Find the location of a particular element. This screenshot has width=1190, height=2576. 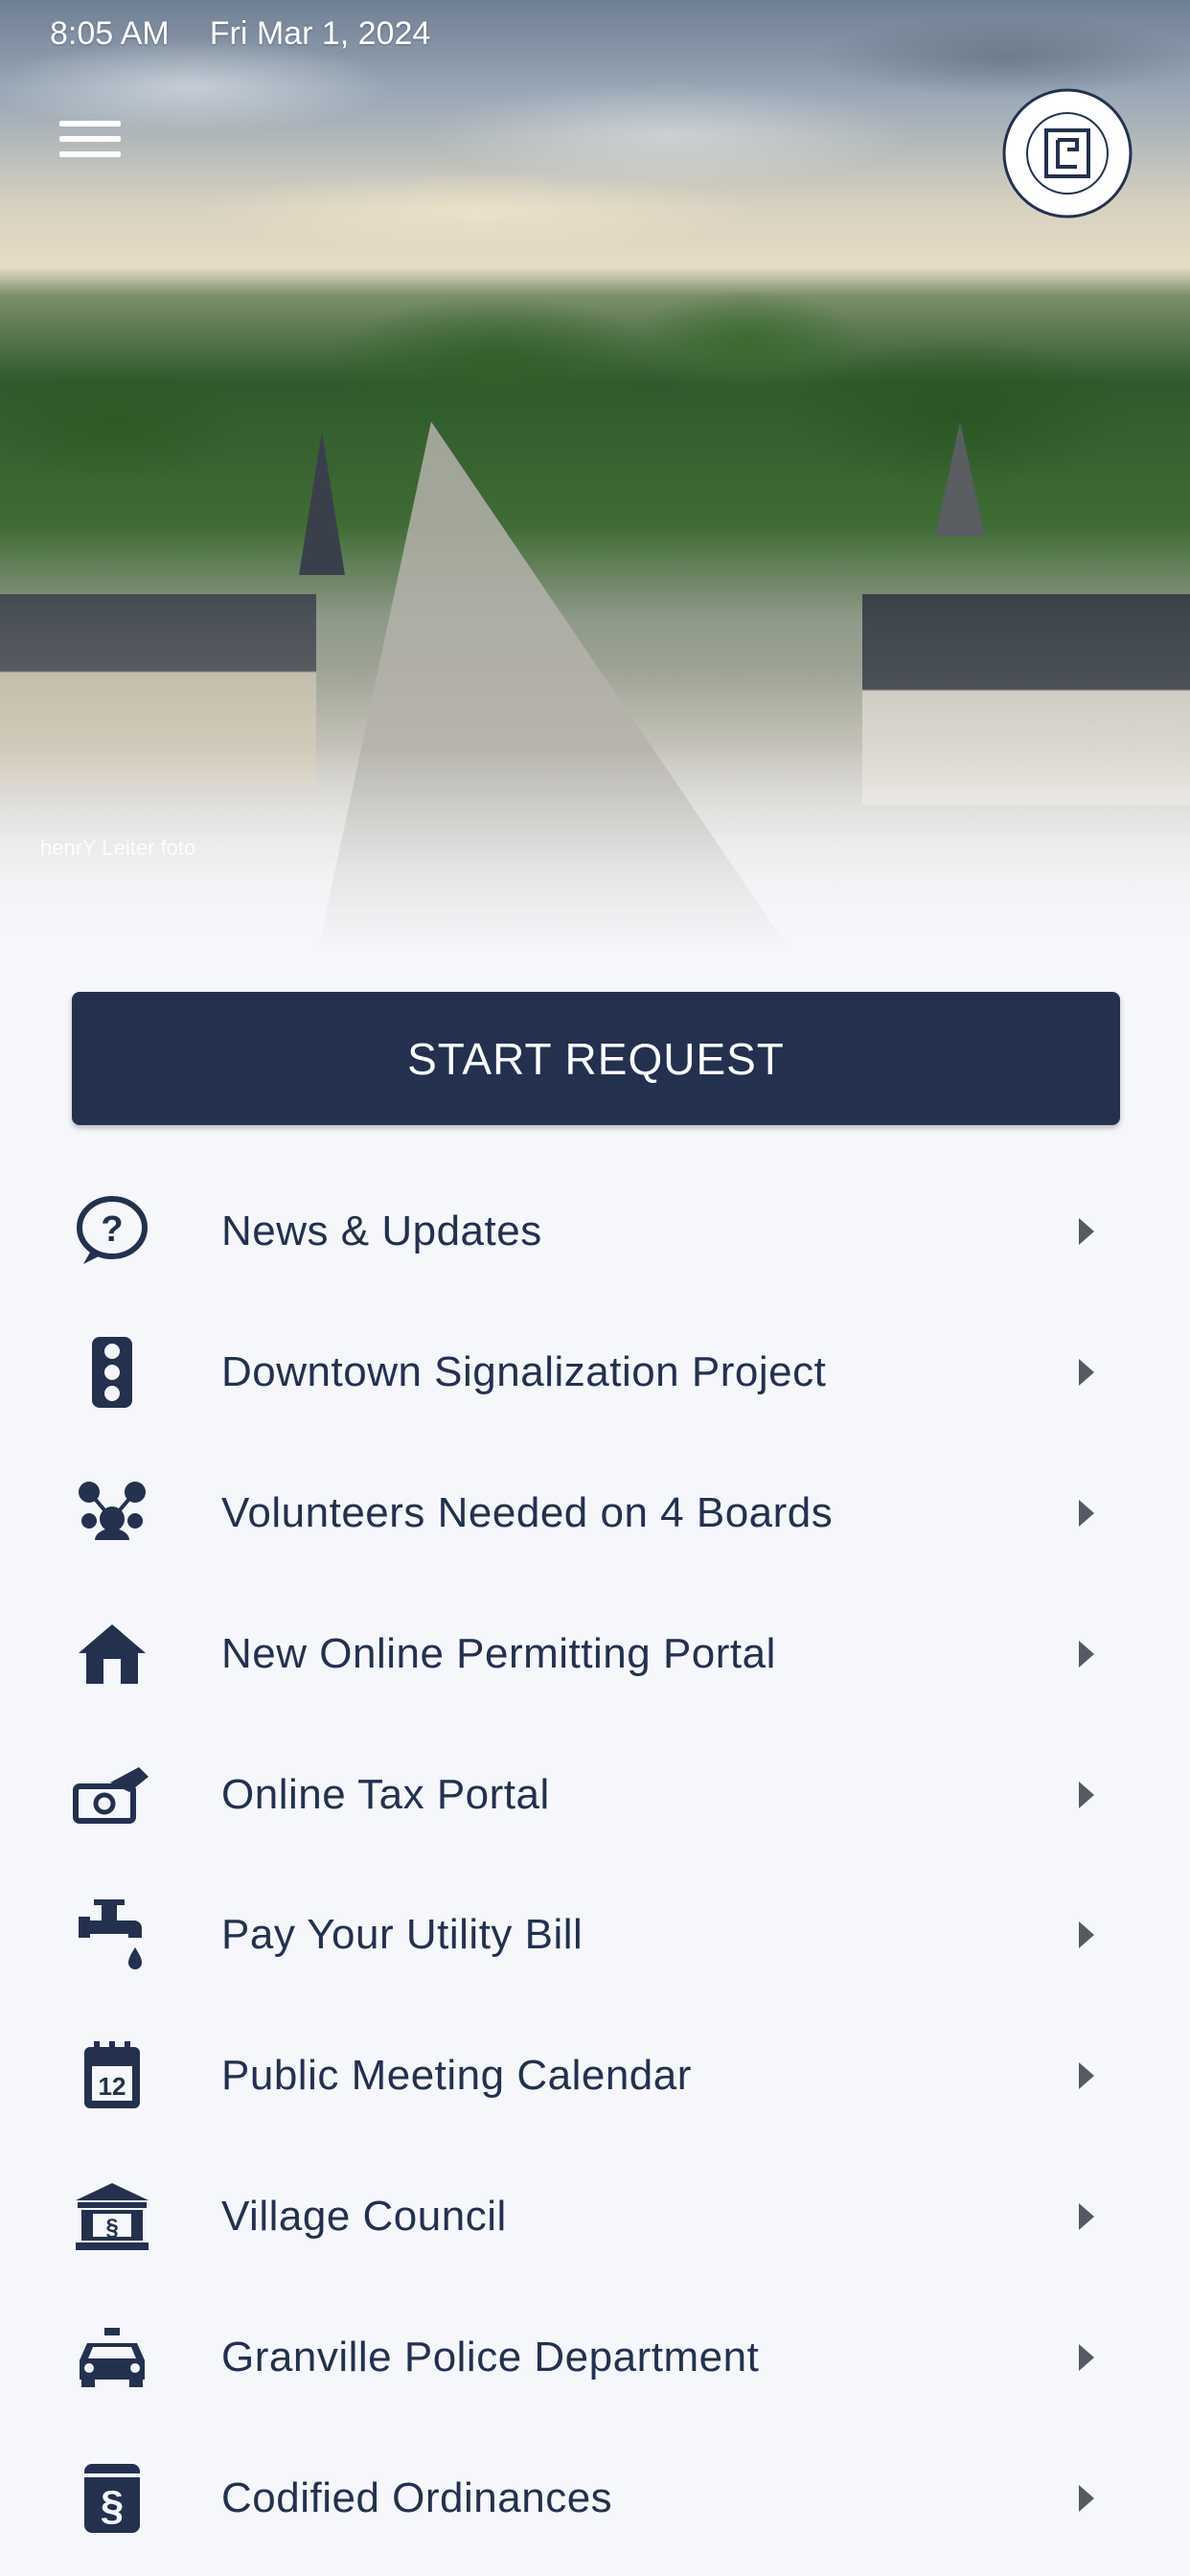

menu-item-tax-portal: Online Tax Portal is located at coordinates (595, 1794).